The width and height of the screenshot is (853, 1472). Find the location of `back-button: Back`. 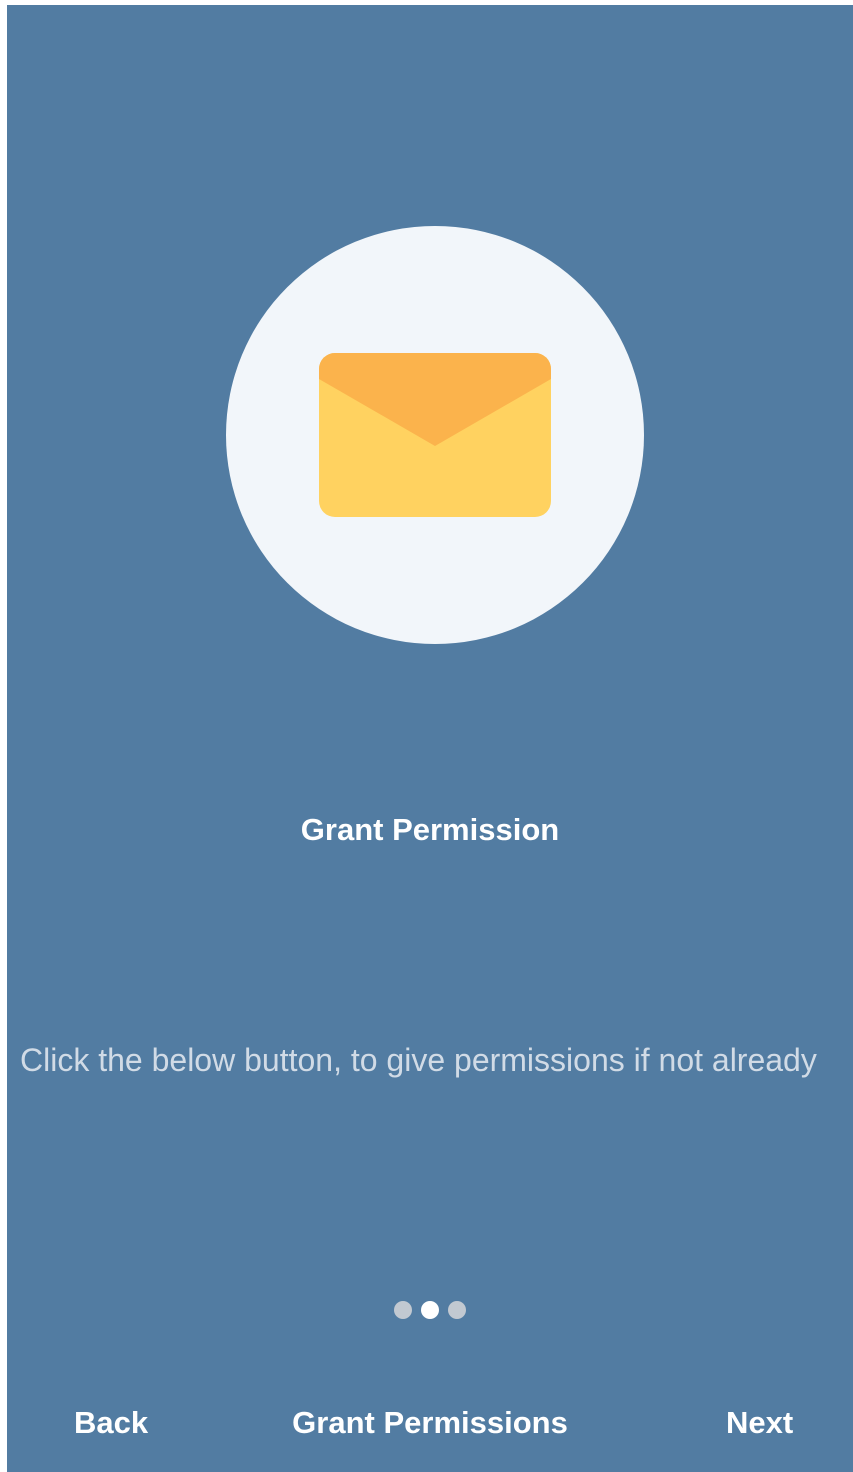

back-button: Back is located at coordinates (111, 1423).